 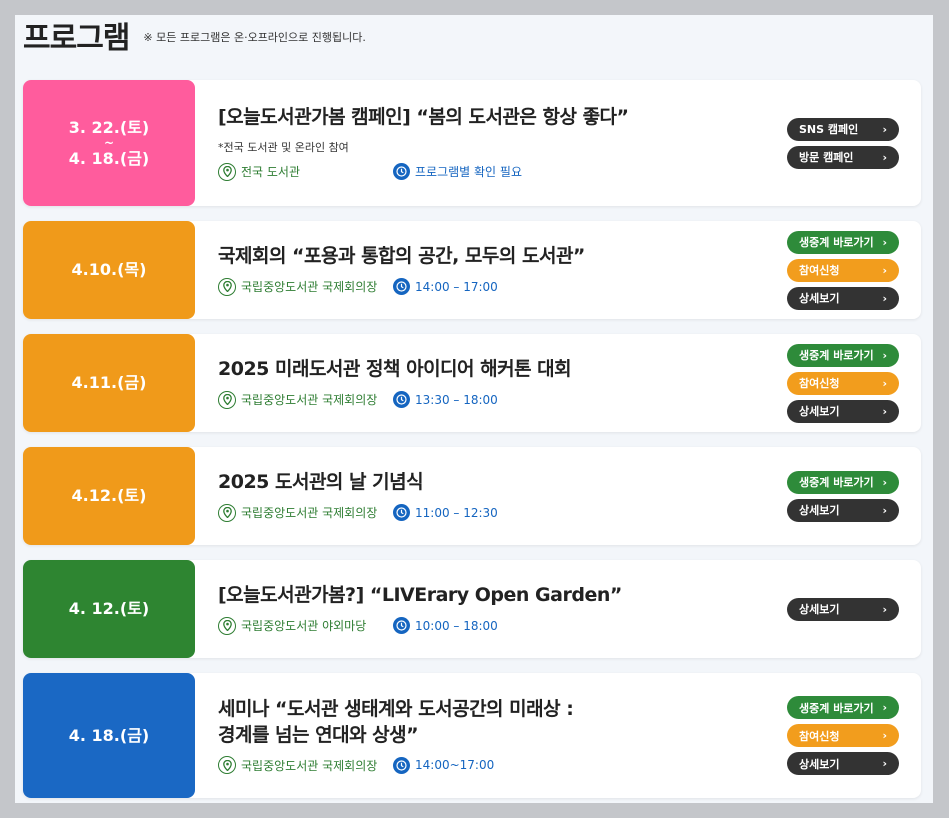 I want to click on time-info: 10:00 – 18:00, so click(x=445, y=626).